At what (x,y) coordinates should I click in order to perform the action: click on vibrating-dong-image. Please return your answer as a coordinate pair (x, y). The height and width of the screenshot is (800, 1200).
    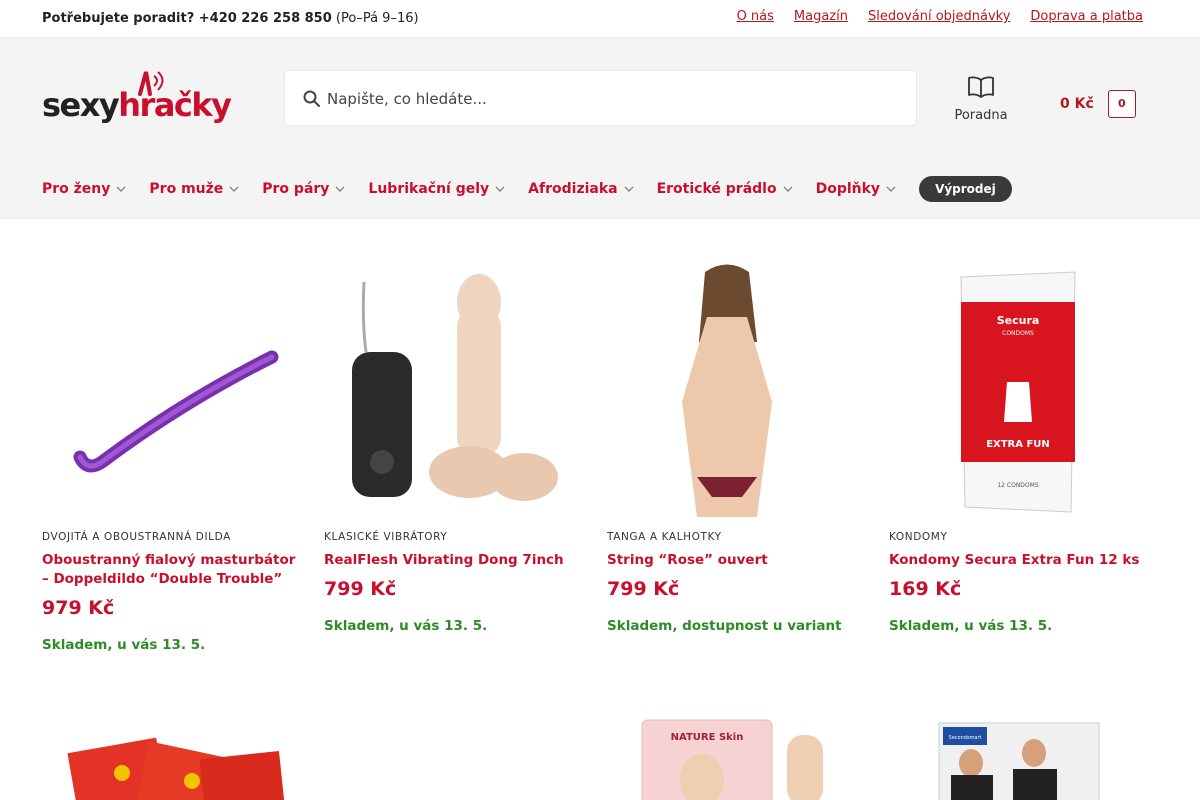
    Looking at the image, I should click on (455, 387).